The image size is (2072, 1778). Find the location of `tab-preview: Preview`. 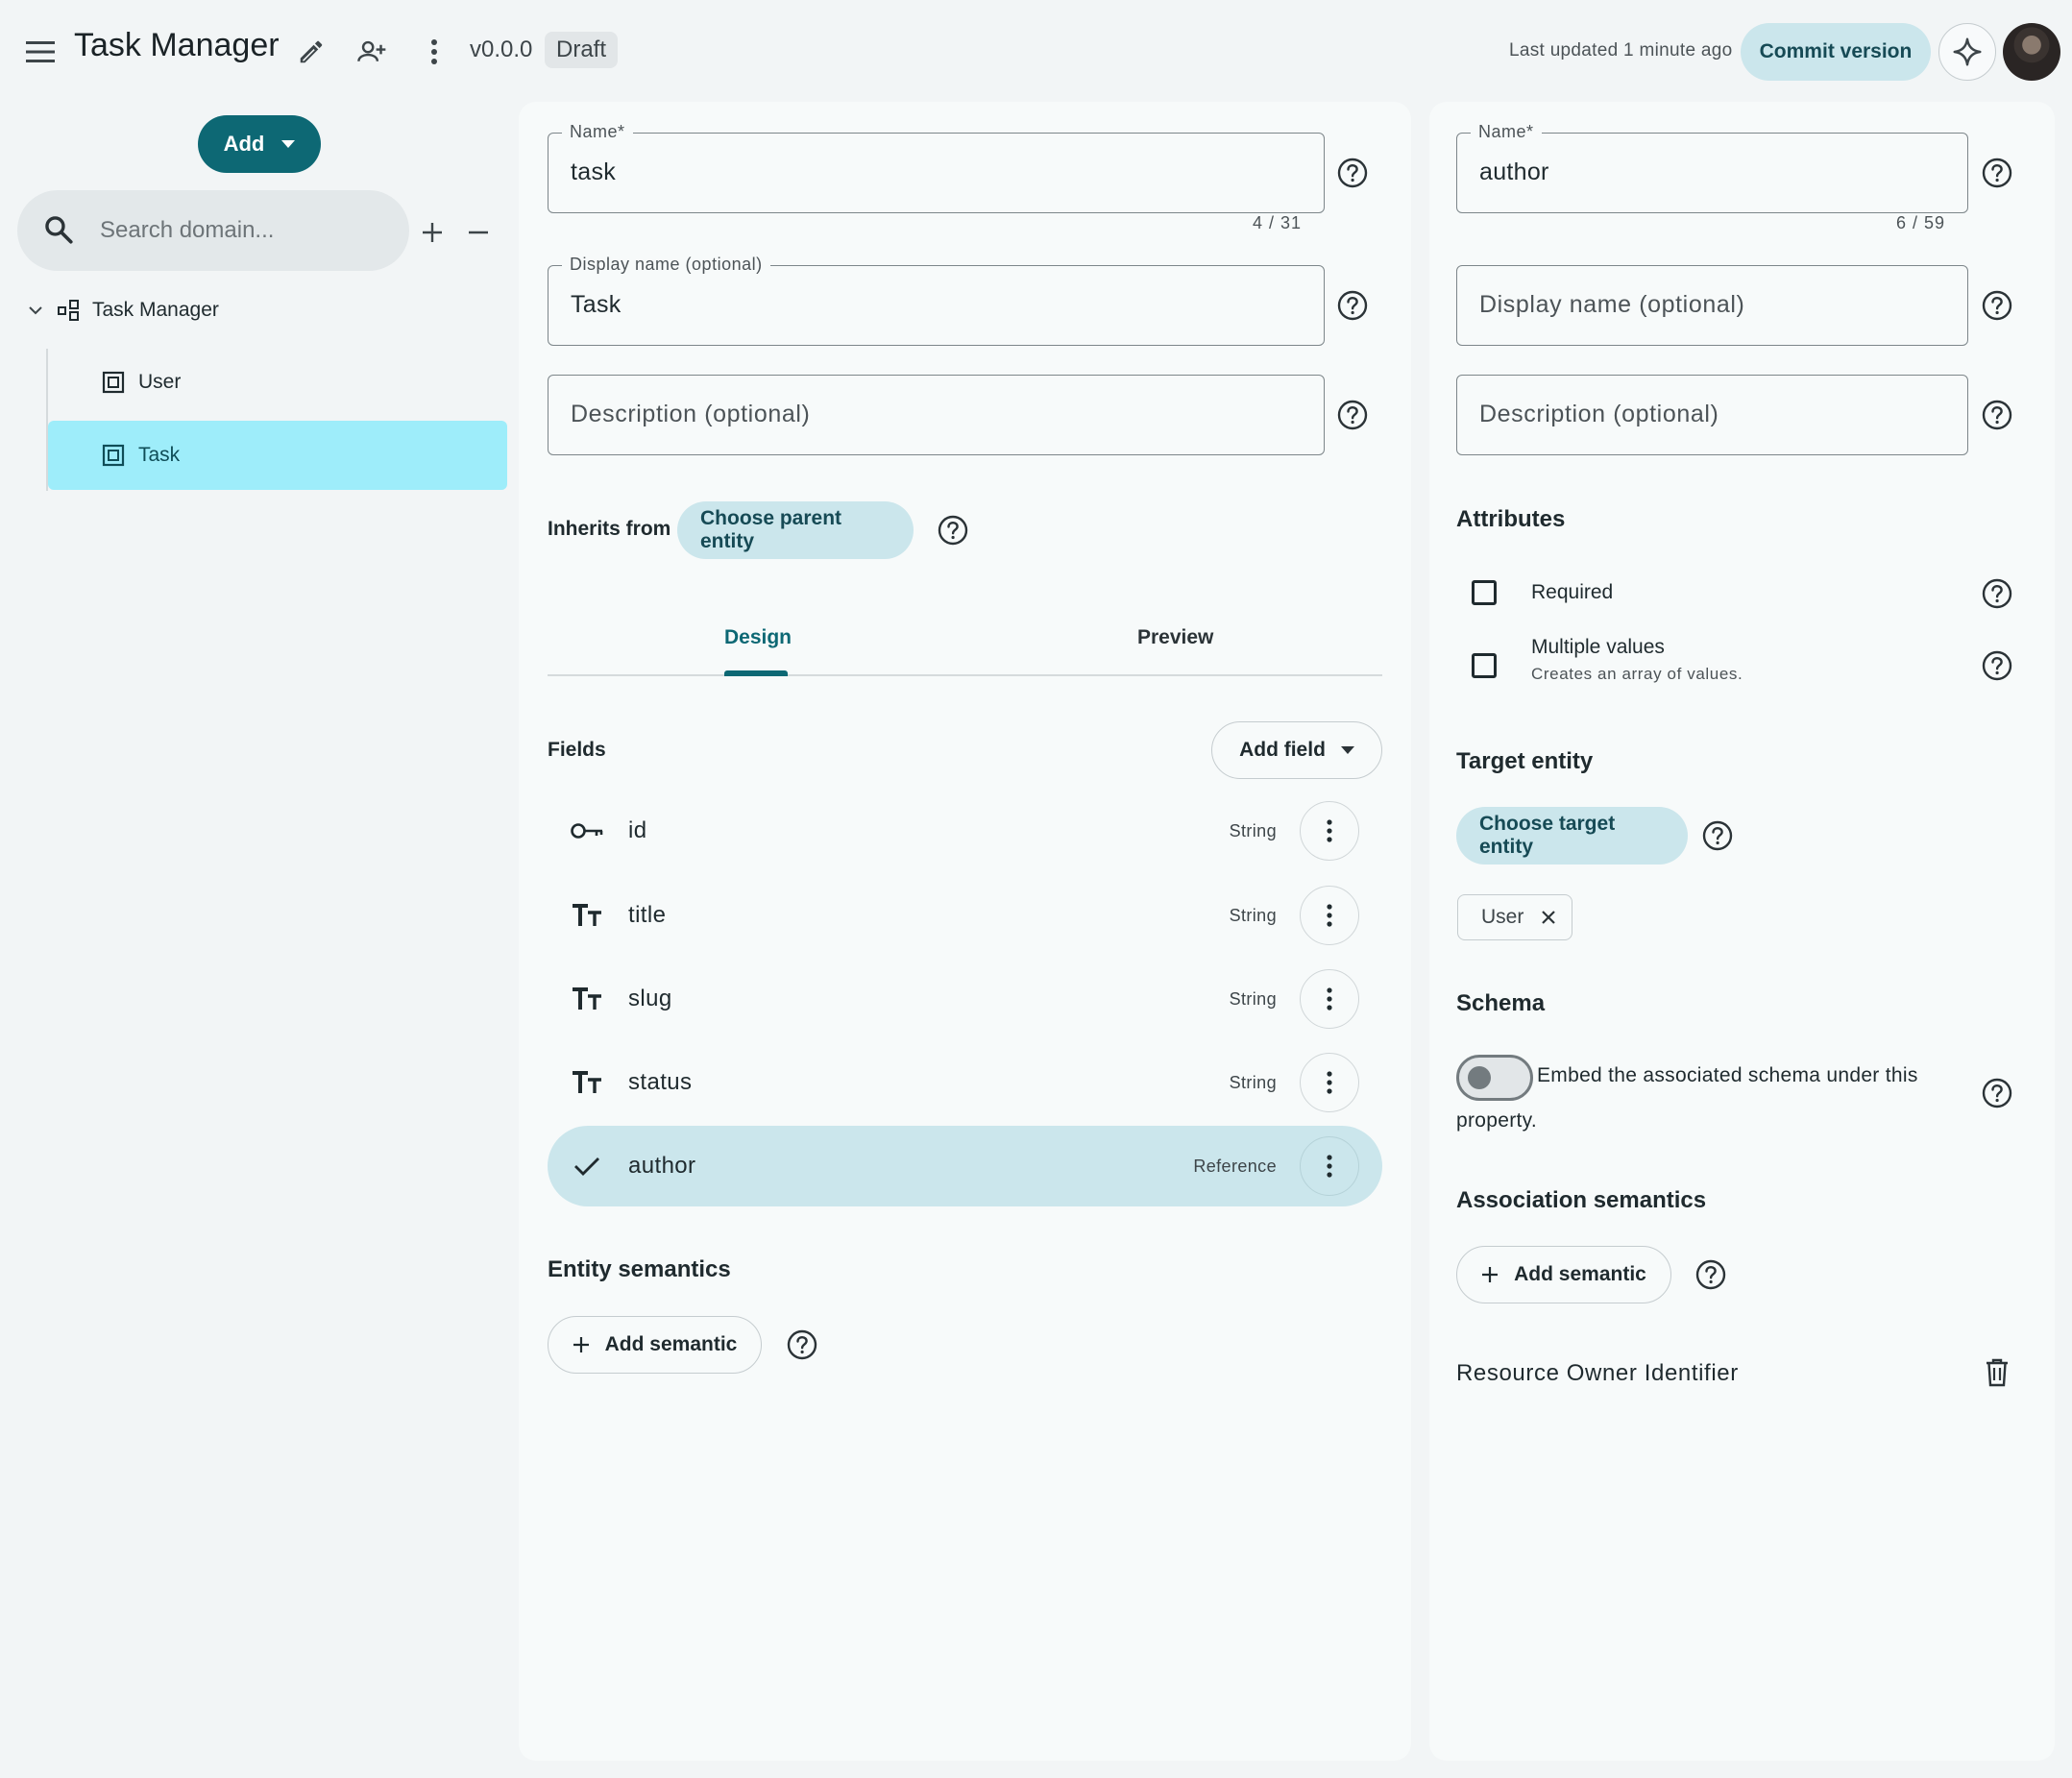

tab-preview: Preview is located at coordinates (1175, 637).